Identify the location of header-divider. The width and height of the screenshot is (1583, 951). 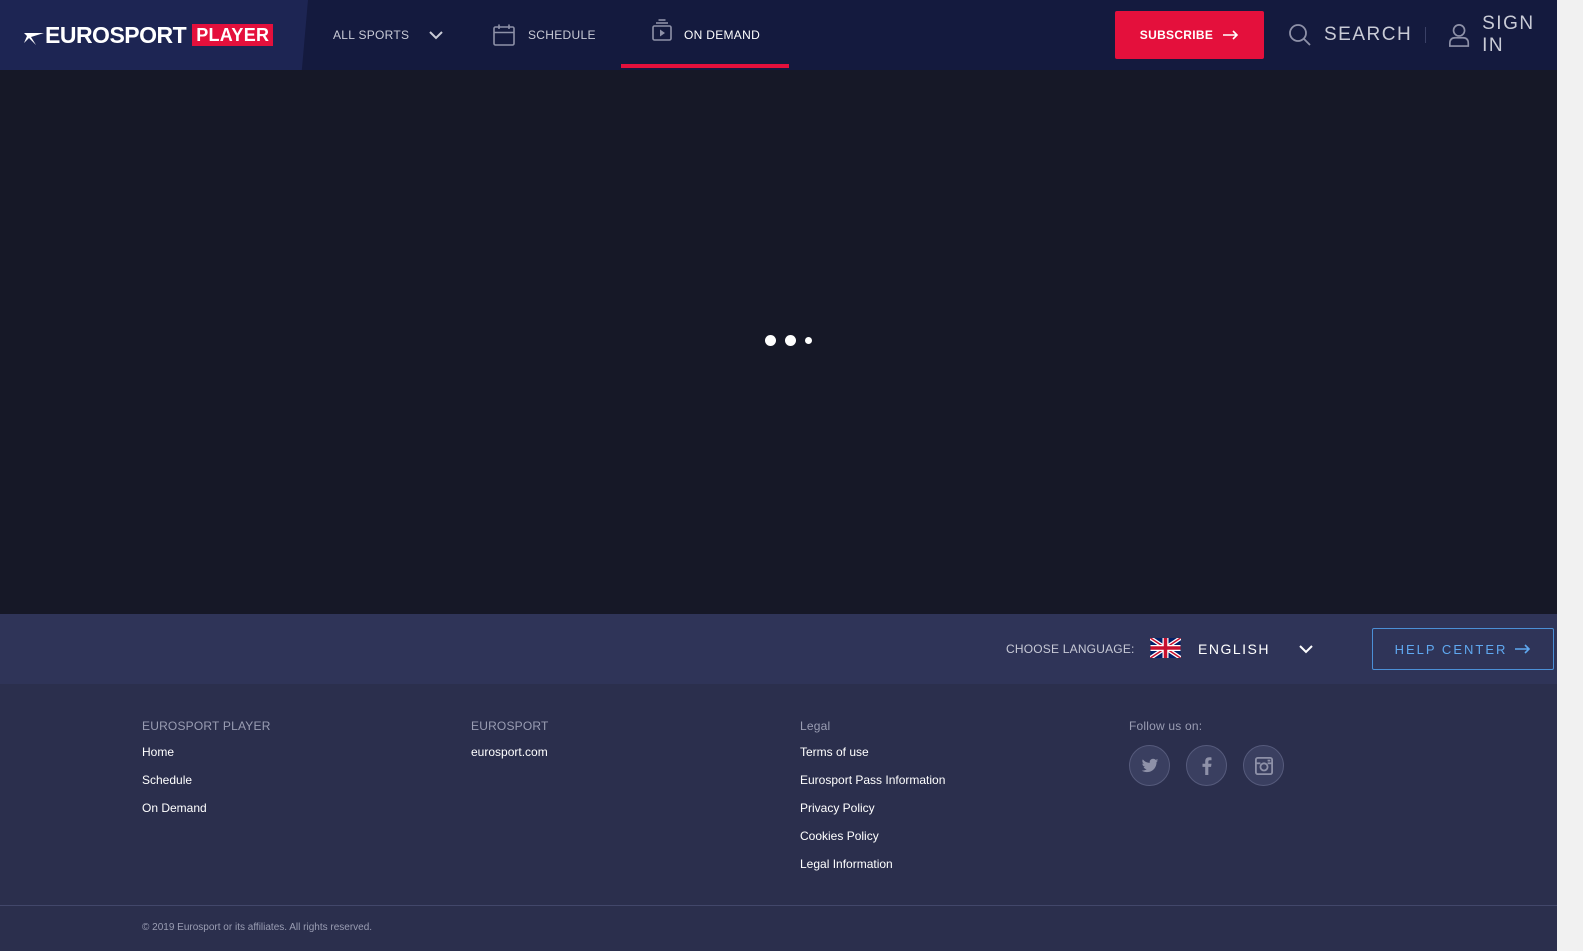
(1425, 35).